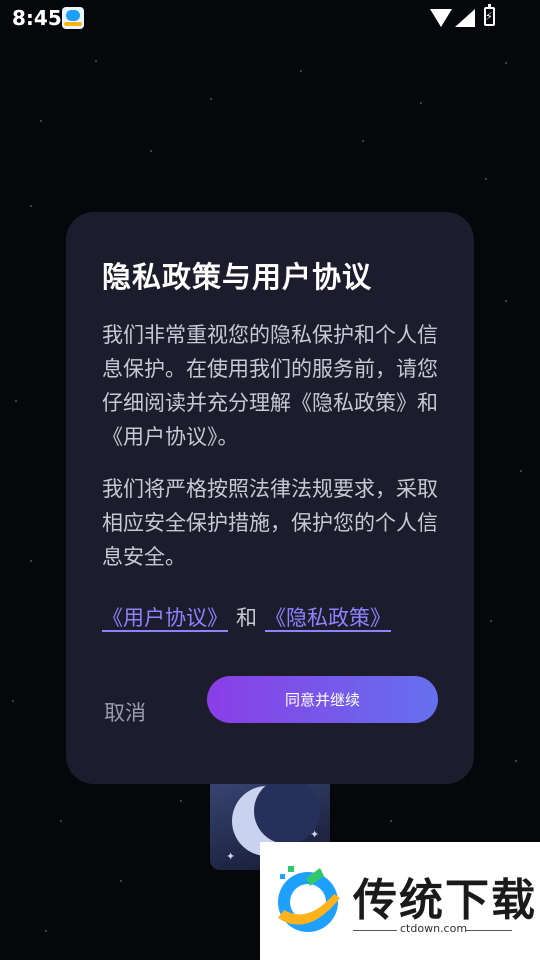 This screenshot has height=960, width=540. What do you see at coordinates (375, 930) in the screenshot?
I see `watermark-divider-left` at bounding box center [375, 930].